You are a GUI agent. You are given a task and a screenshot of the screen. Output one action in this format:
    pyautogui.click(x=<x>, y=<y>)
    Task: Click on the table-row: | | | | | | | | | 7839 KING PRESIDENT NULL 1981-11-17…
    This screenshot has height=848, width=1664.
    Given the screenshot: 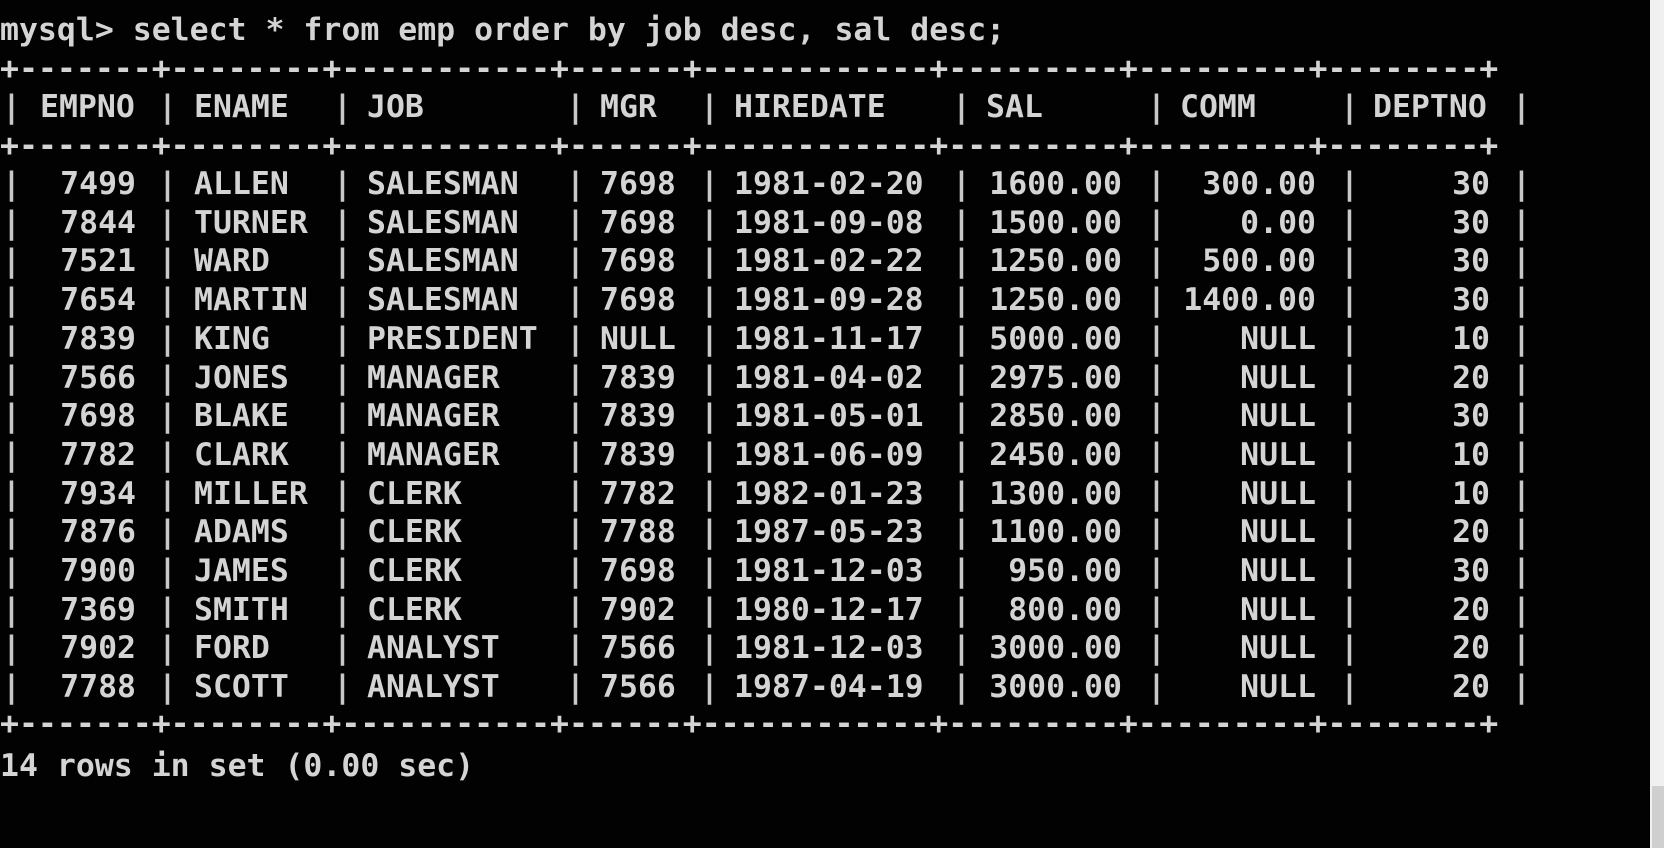 What is the action you would take?
    pyautogui.click(x=825, y=339)
    